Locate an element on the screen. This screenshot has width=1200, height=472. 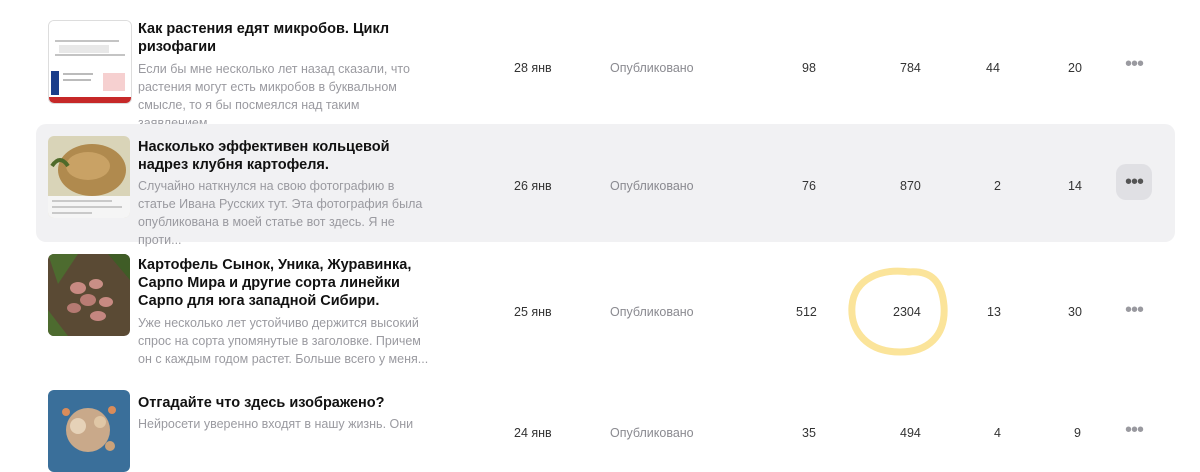
article-comments: 9 is located at coordinates (1077, 433).